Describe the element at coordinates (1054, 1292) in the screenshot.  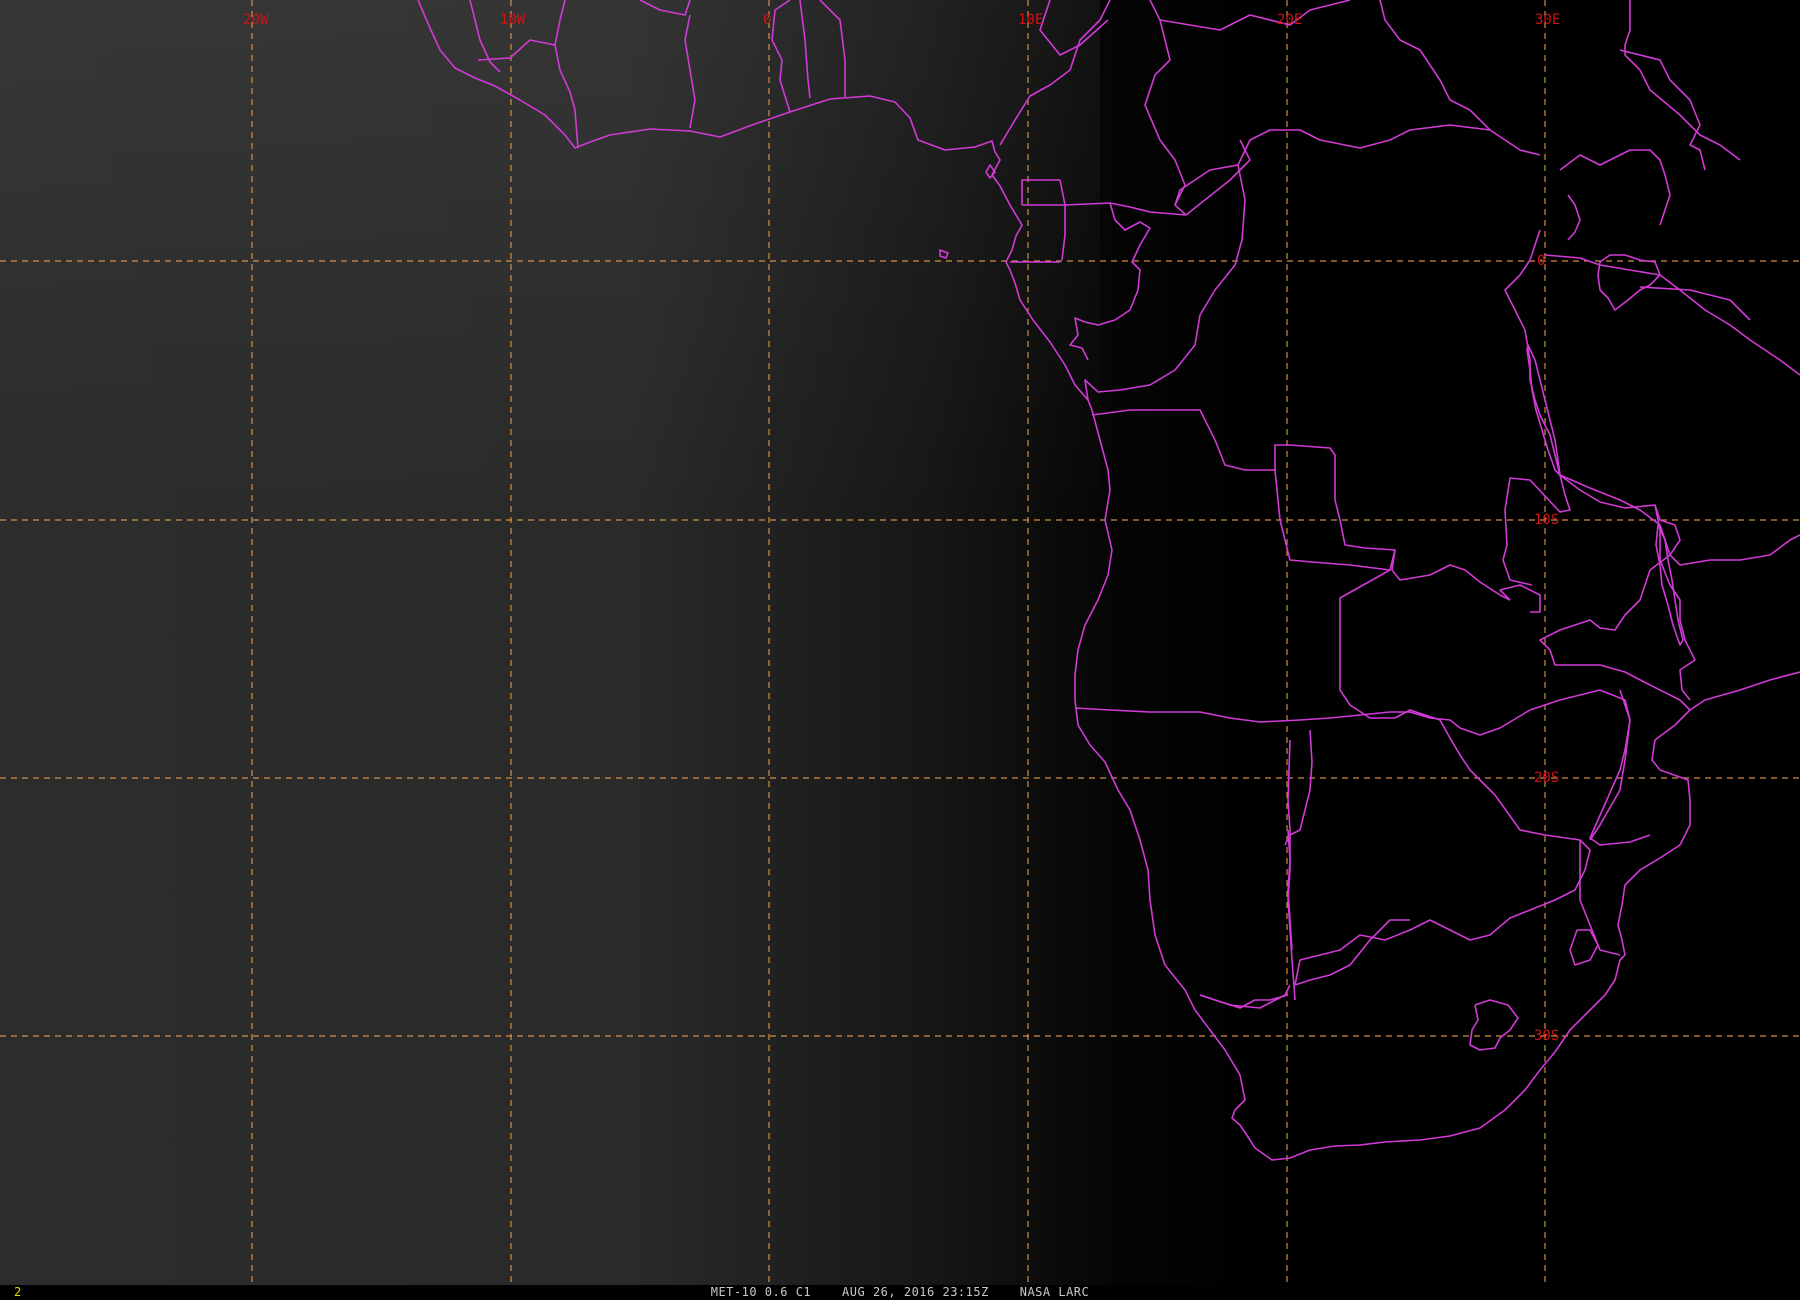
I see `image-credit: NASA LARC` at that location.